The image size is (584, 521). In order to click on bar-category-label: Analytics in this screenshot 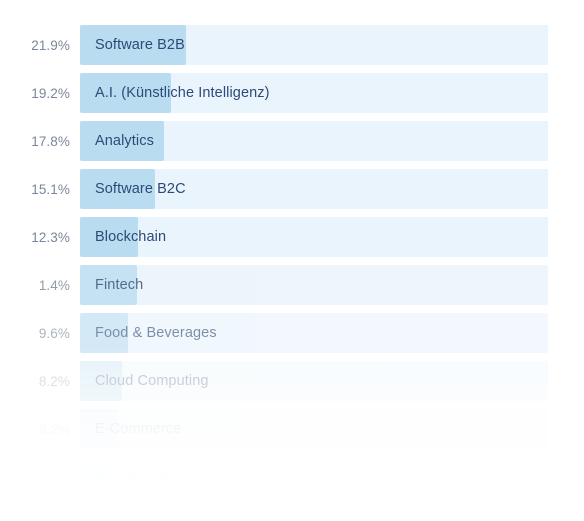, I will do `click(124, 141)`.